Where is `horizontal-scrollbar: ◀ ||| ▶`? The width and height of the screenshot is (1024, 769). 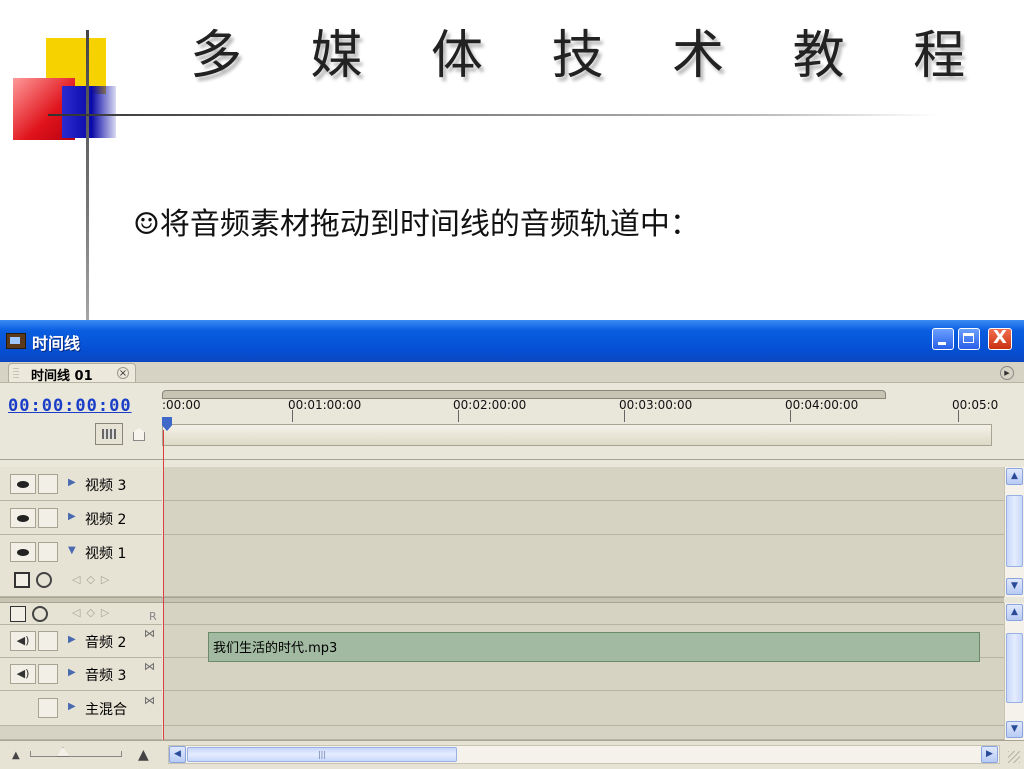
horizontal-scrollbar: ◀ ||| ▶ is located at coordinates (584, 754).